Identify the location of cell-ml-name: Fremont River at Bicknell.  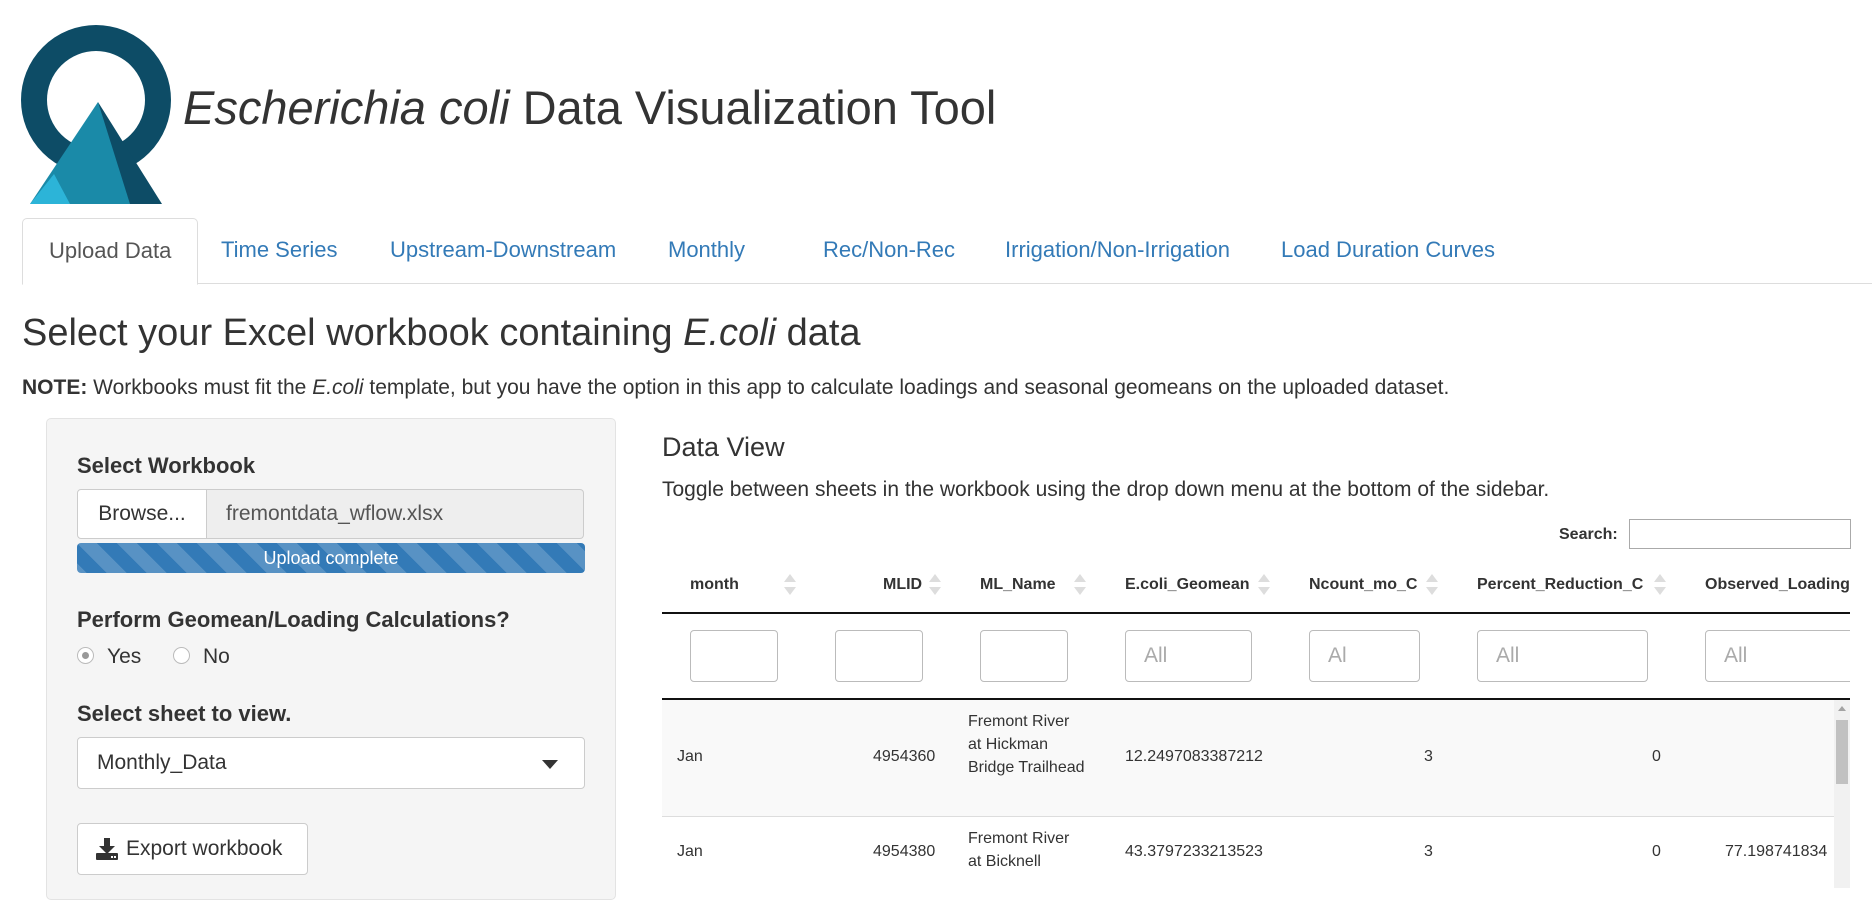
(1019, 850).